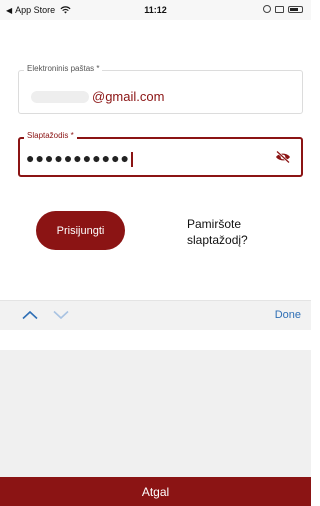 This screenshot has height=506, width=320. Describe the element at coordinates (237, 232) in the screenshot. I see `forgot-password-link: Pamiršote slaptažodį?` at that location.